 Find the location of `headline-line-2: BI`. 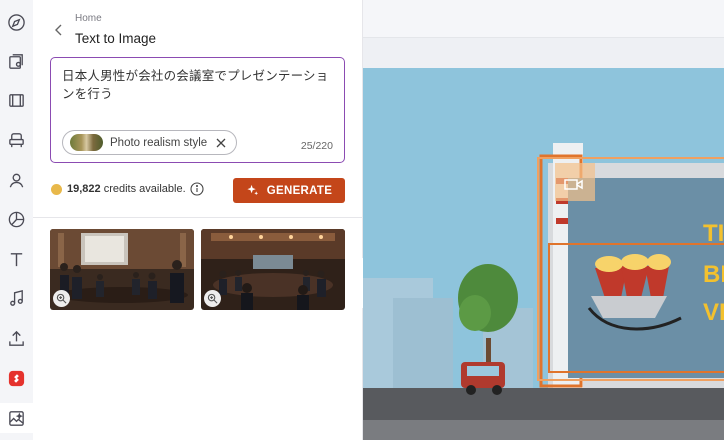

headline-line-2: BI is located at coordinates (713, 274).